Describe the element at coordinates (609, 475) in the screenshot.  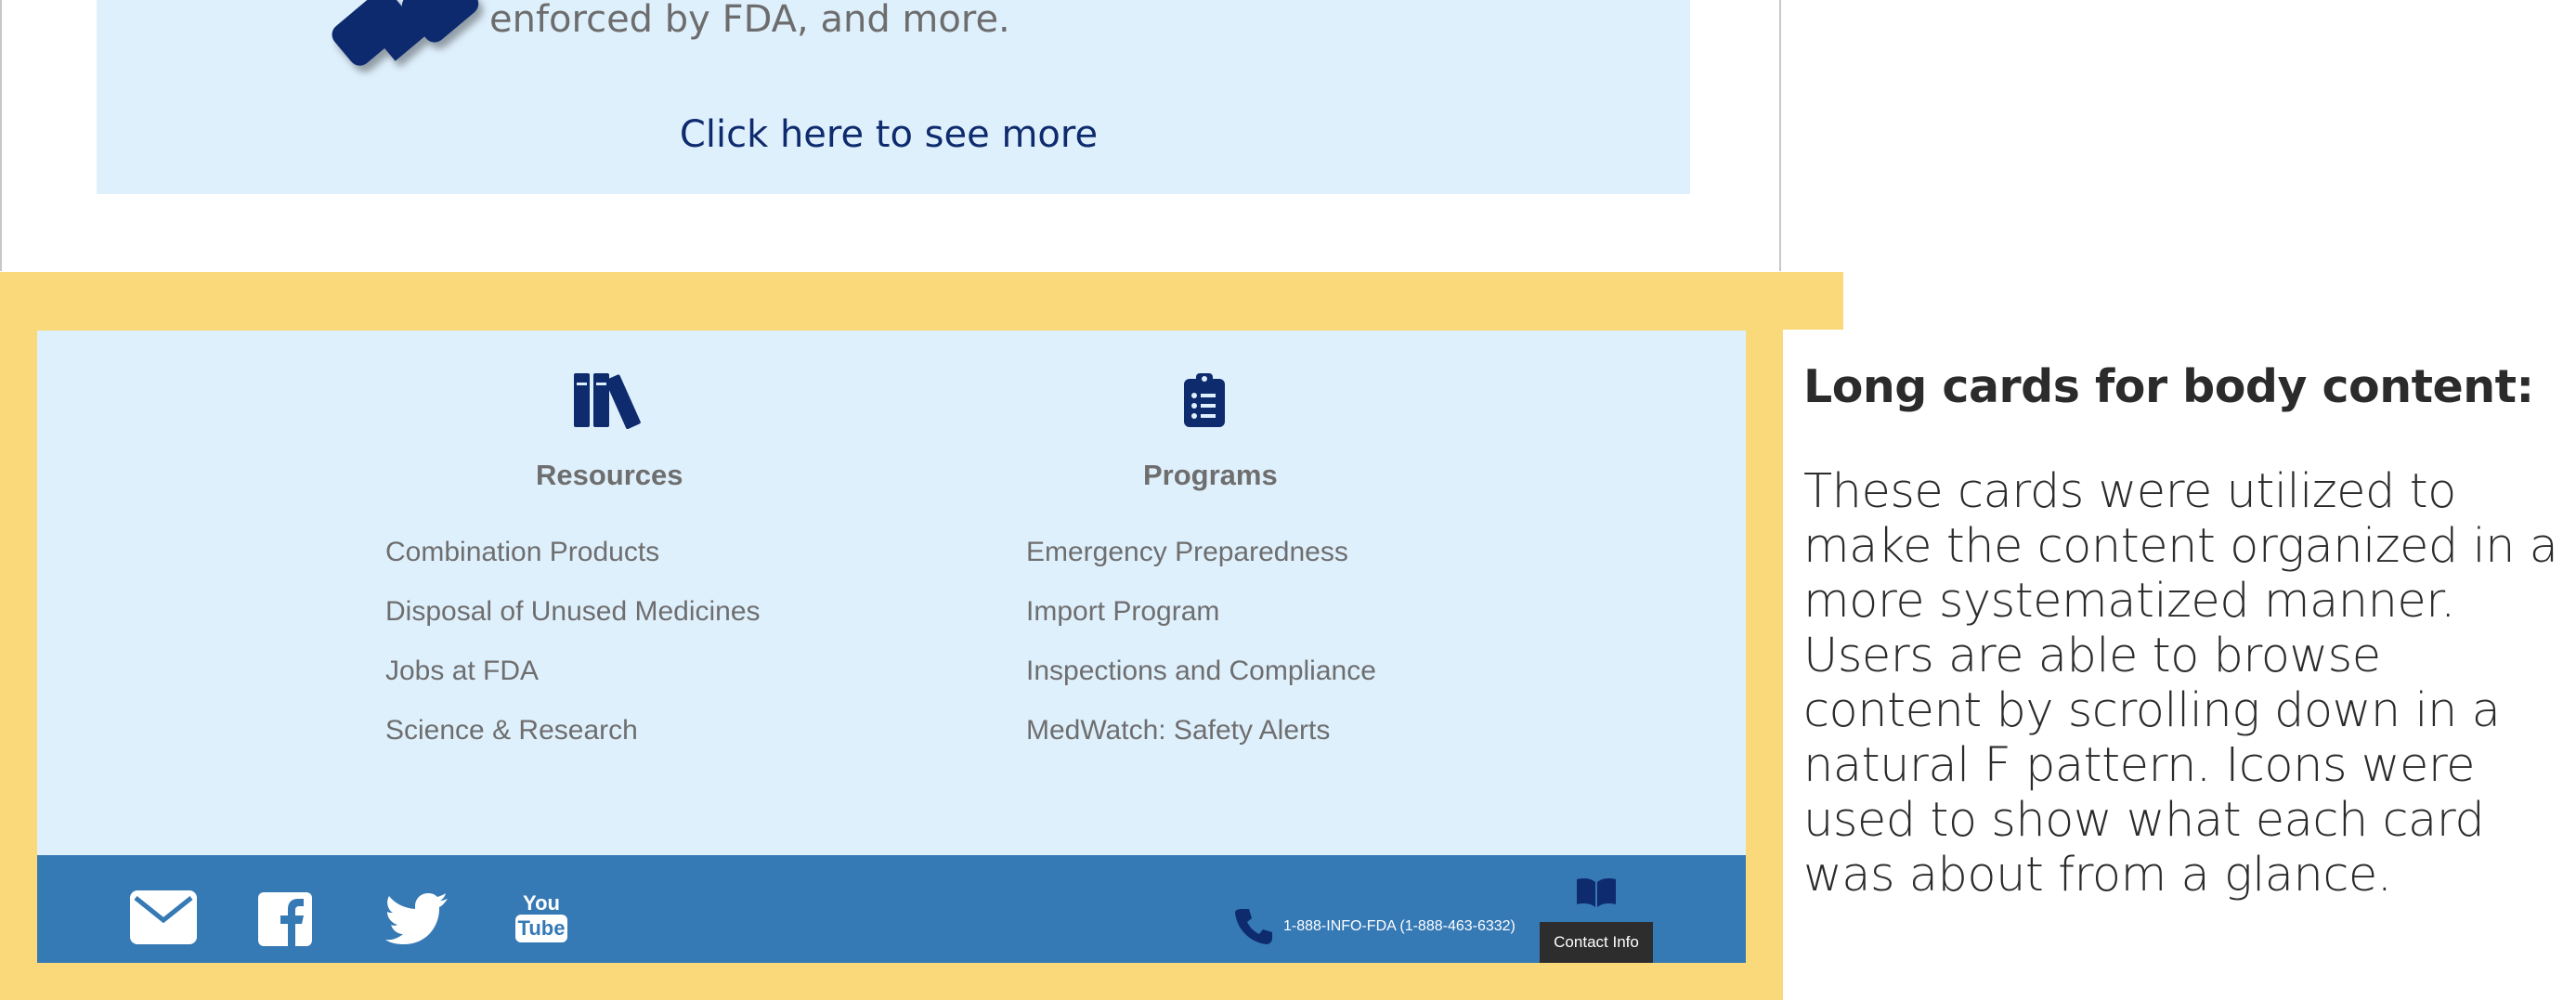
I see `resources-heading: Resources` at that location.